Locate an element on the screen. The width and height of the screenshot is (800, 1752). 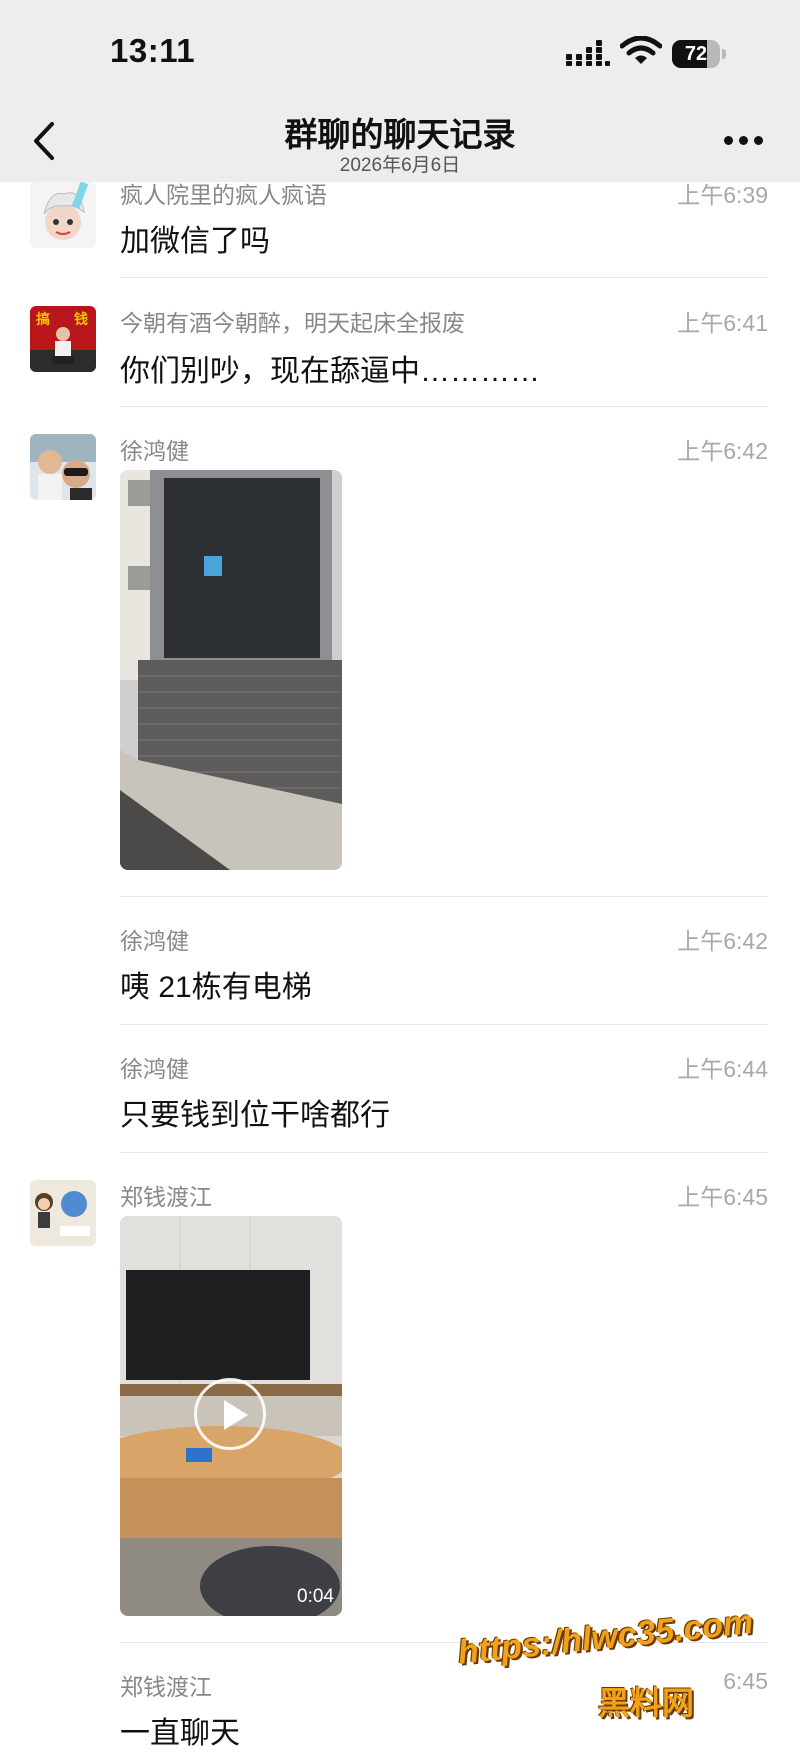
message-text: 一直聊天 is located at coordinates (180, 1733).